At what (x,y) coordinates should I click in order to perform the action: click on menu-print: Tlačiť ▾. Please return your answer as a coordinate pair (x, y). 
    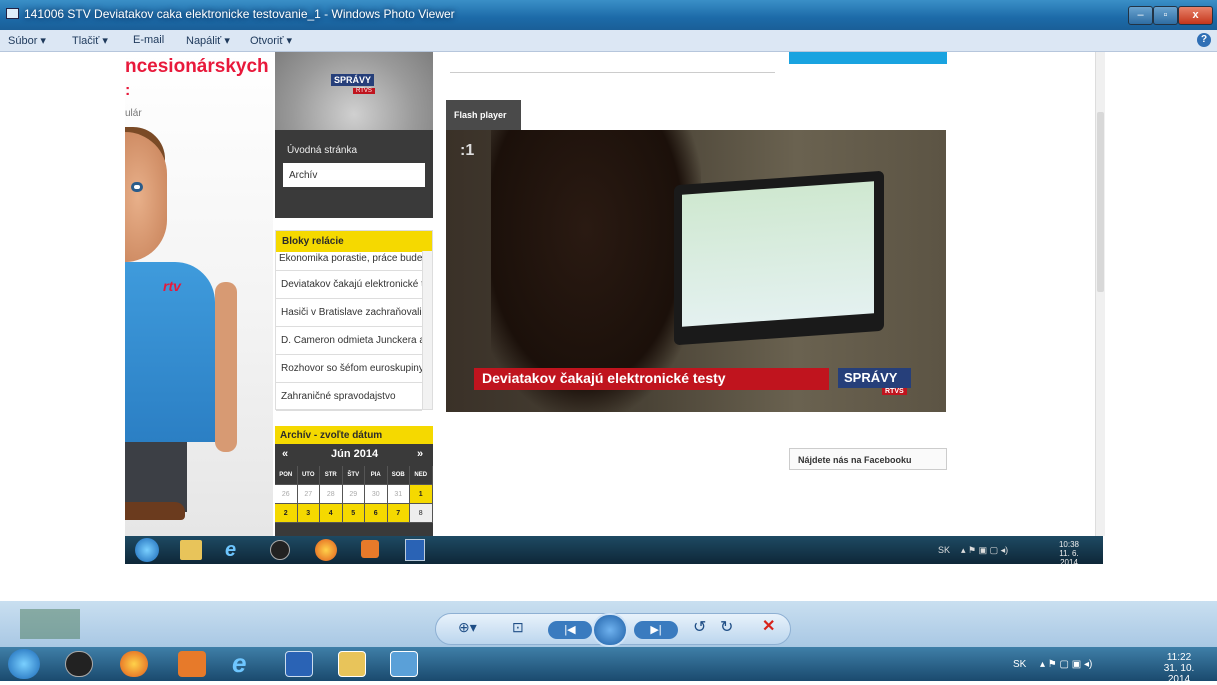
    Looking at the image, I should click on (90, 40).